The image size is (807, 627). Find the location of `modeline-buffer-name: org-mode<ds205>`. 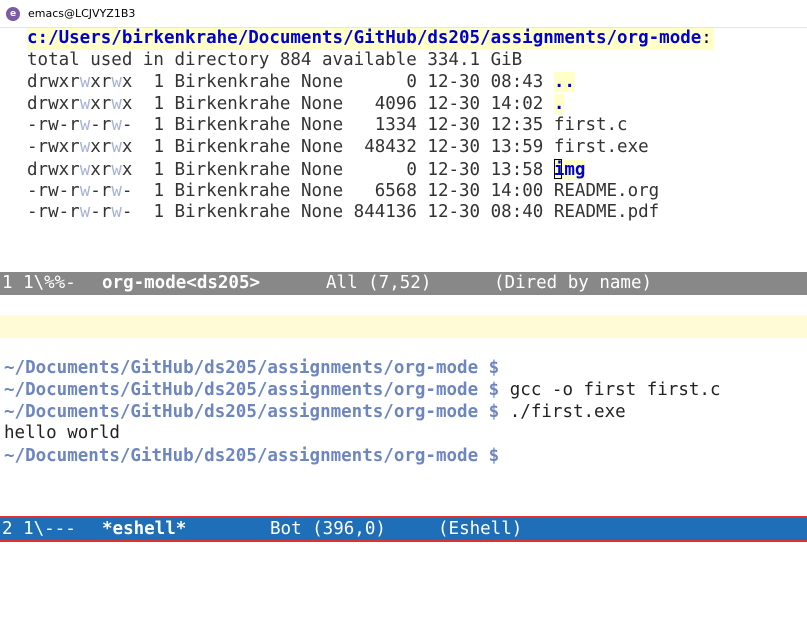

modeline-buffer-name: org-mode<ds205> is located at coordinates (181, 284).